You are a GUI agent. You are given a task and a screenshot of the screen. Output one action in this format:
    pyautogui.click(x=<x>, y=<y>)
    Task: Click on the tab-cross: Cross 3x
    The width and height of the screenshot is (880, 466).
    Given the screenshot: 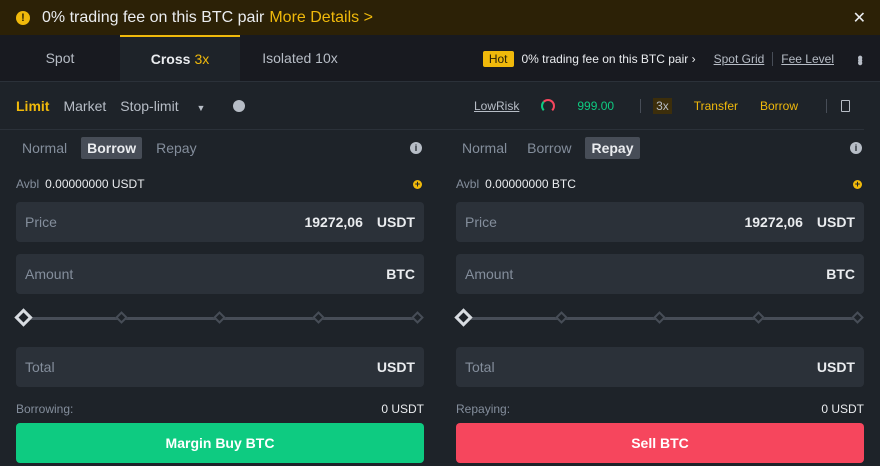 What is the action you would take?
    pyautogui.click(x=180, y=58)
    